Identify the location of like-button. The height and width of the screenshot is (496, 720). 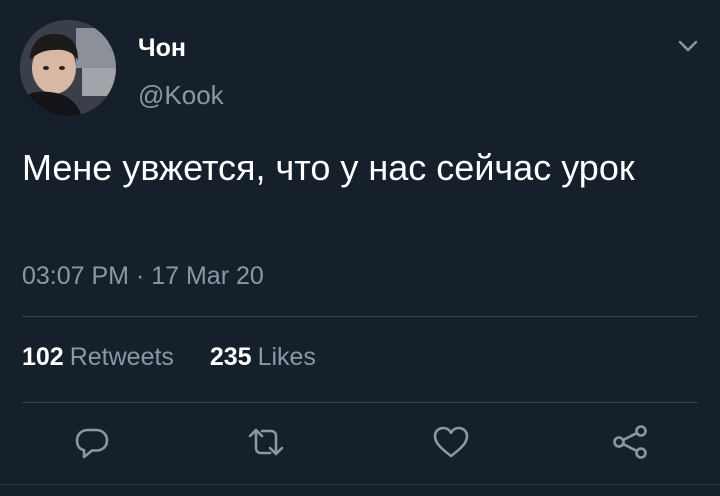
(451, 442).